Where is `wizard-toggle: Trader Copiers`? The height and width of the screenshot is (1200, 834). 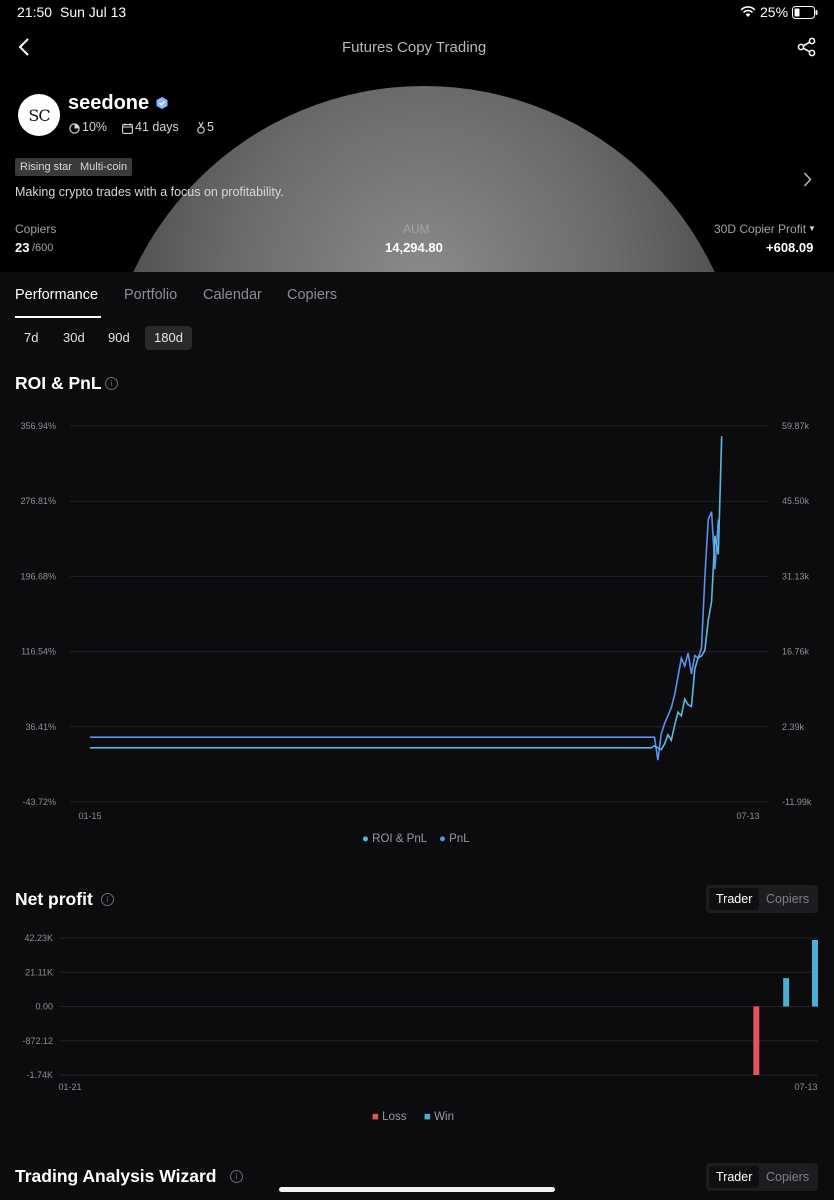
wizard-toggle: Trader Copiers is located at coordinates (762, 1177).